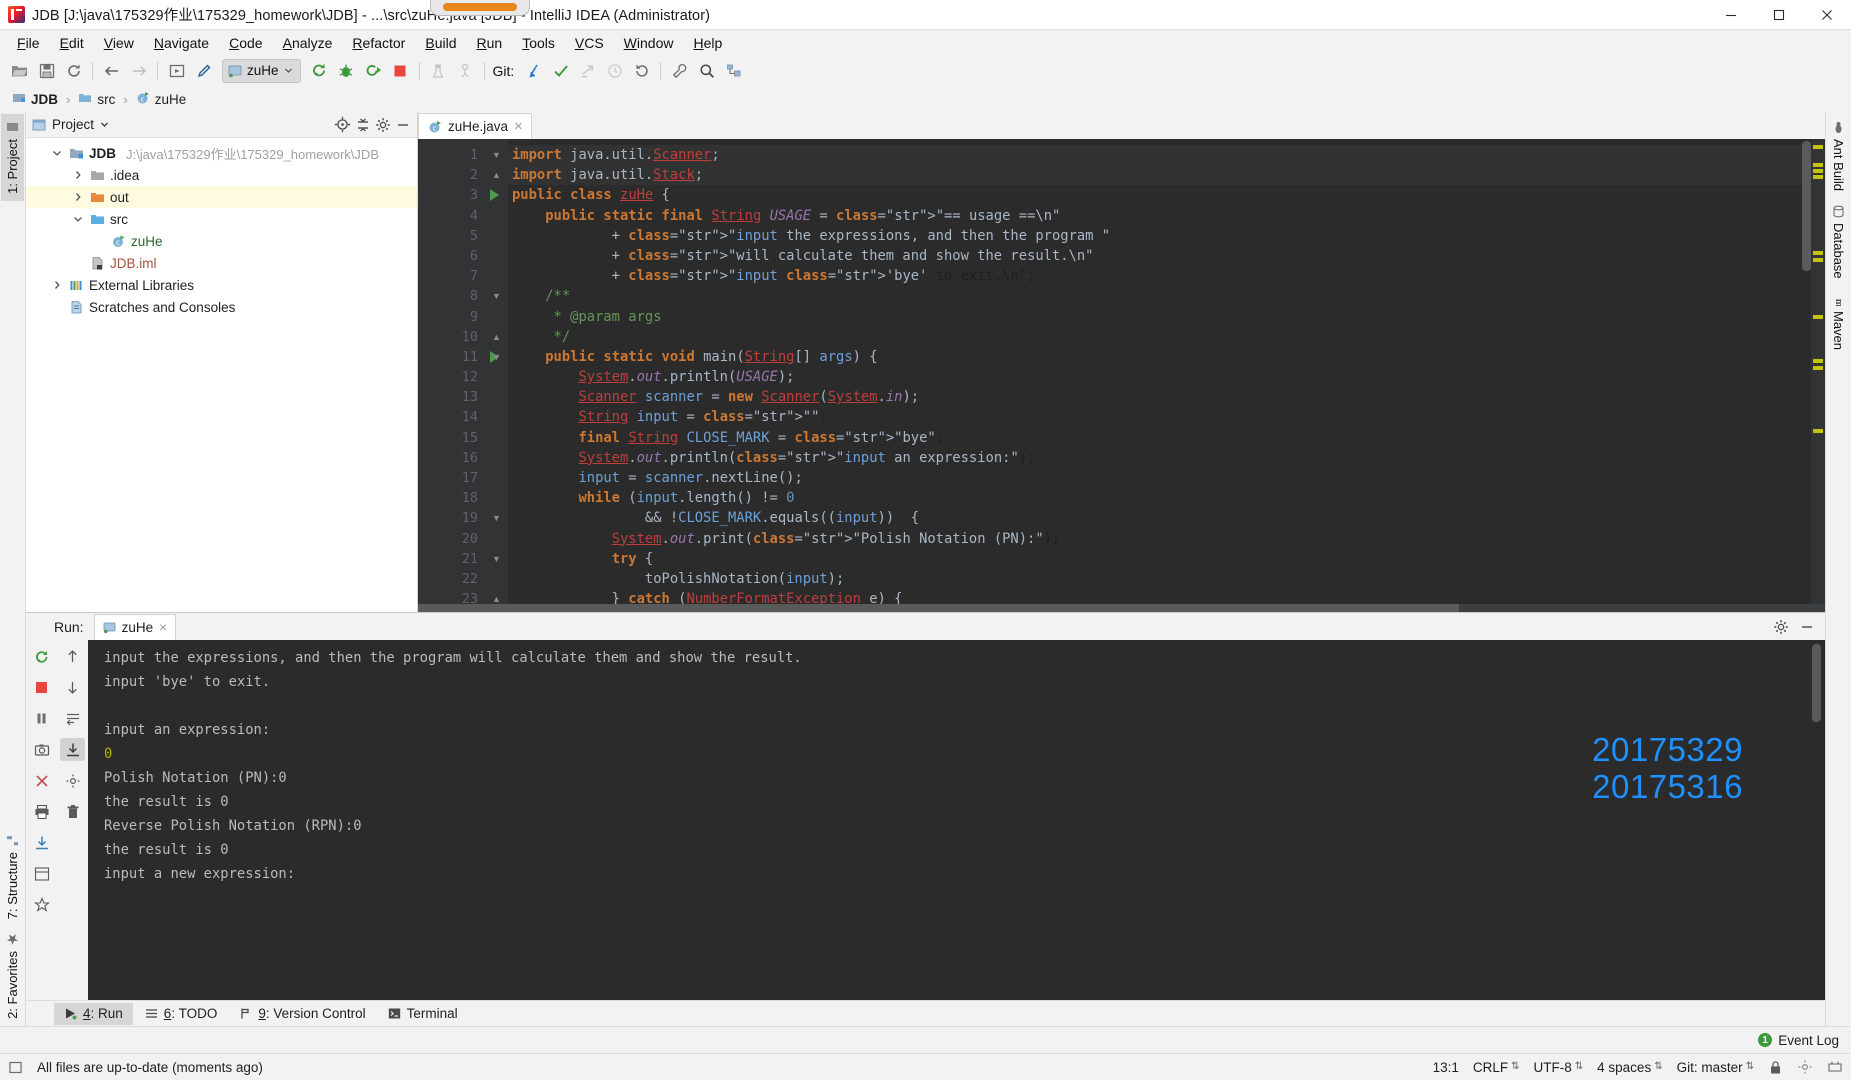 Image resolution: width=1851 pixels, height=1080 pixels. Describe the element at coordinates (438, 70) in the screenshot. I see `profiler-icon` at that location.